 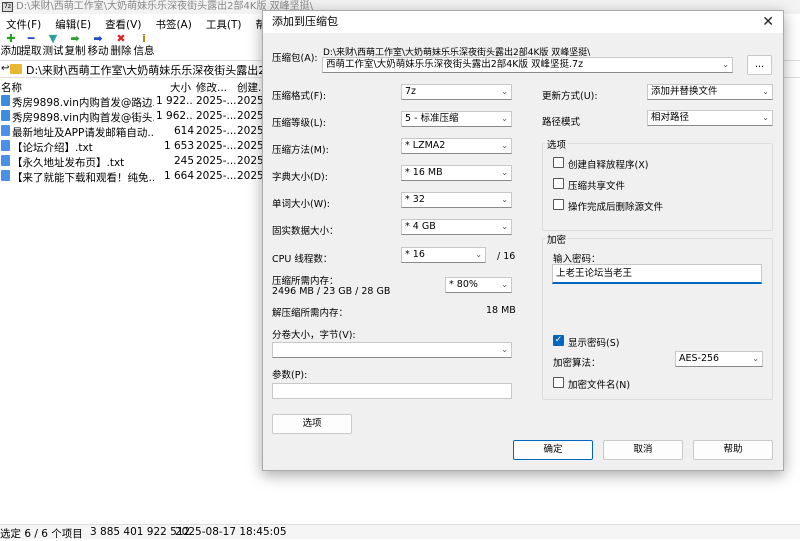 I want to click on check-down-icon: ▼, so click(x=53, y=38).